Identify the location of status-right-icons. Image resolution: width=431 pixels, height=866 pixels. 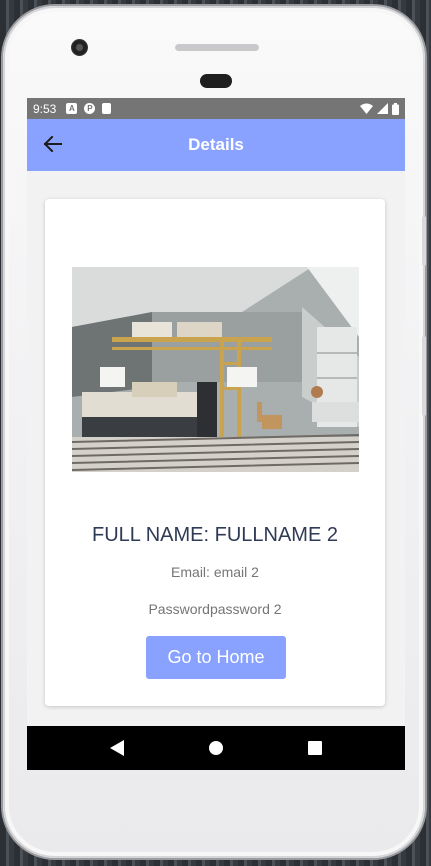
(379, 108).